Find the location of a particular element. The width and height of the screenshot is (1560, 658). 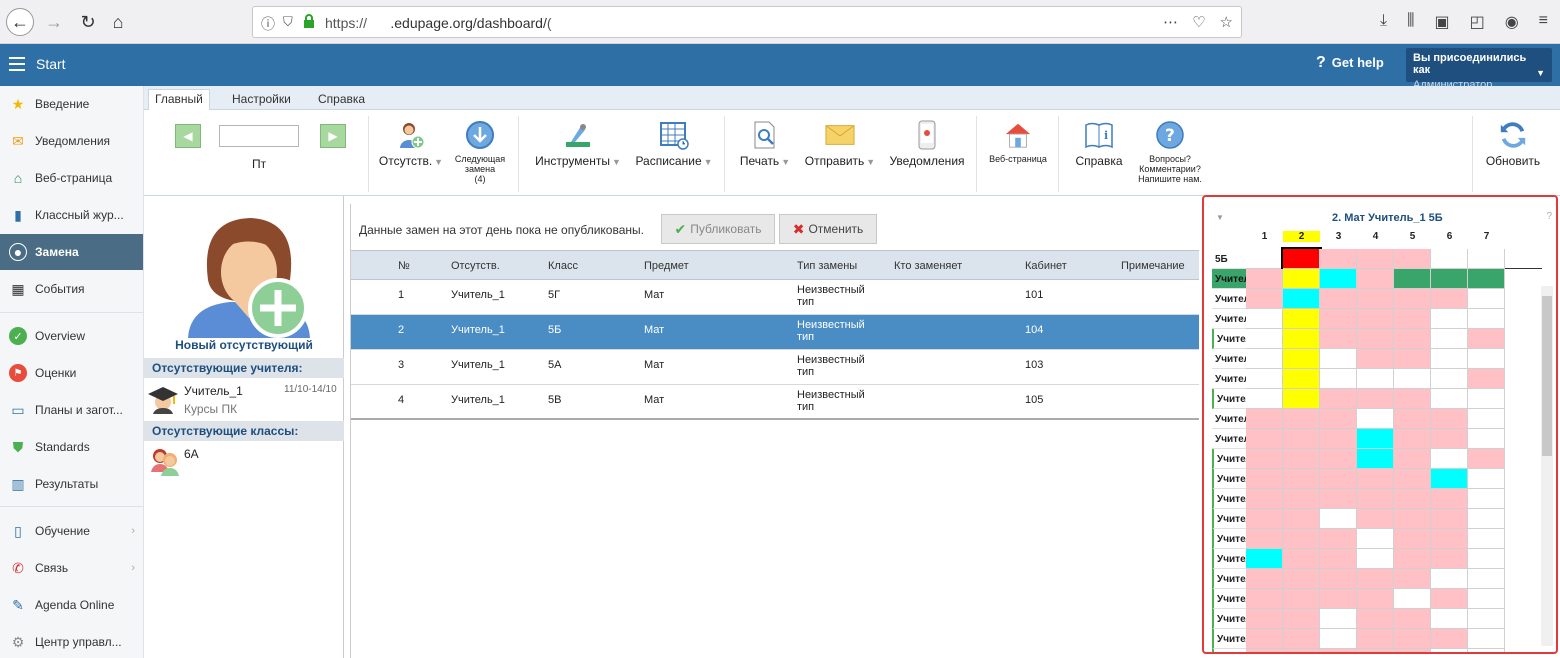

feedback-button: ? Вопросы? Комментарии? Напишите нам. is located at coordinates (1170, 152).